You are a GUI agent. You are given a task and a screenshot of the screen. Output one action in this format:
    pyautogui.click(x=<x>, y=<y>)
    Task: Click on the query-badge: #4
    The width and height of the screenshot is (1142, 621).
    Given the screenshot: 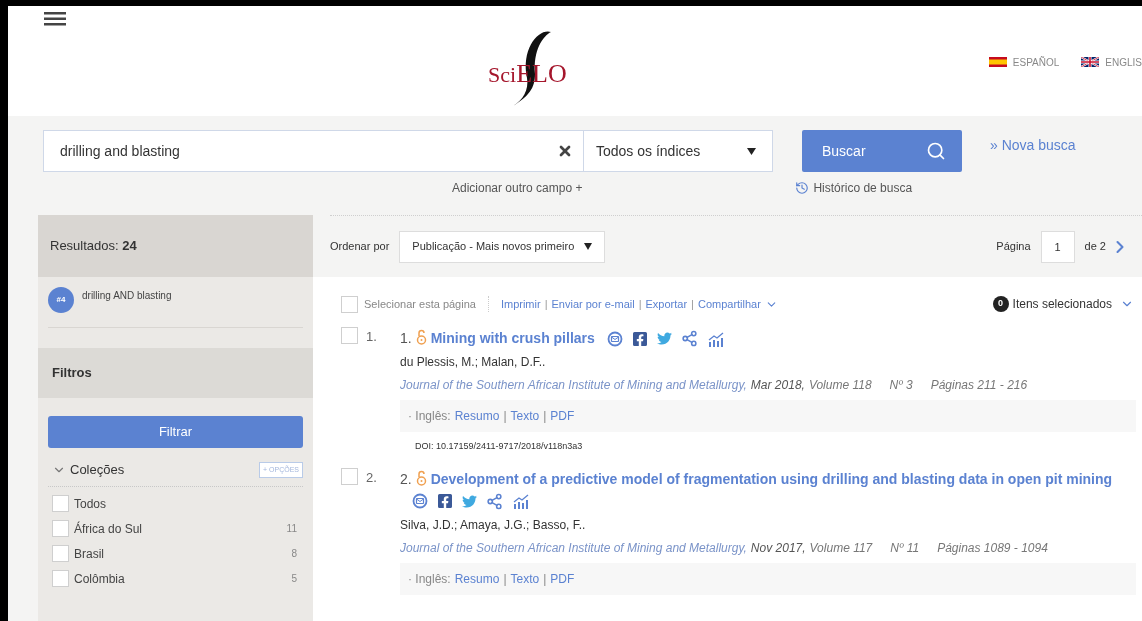 What is the action you would take?
    pyautogui.click(x=61, y=300)
    